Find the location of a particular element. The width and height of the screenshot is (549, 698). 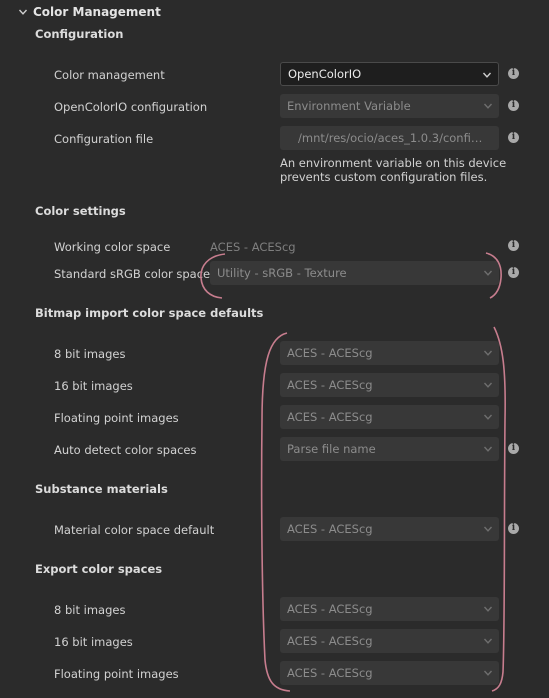

export-title: Export color spaces is located at coordinates (99, 569).